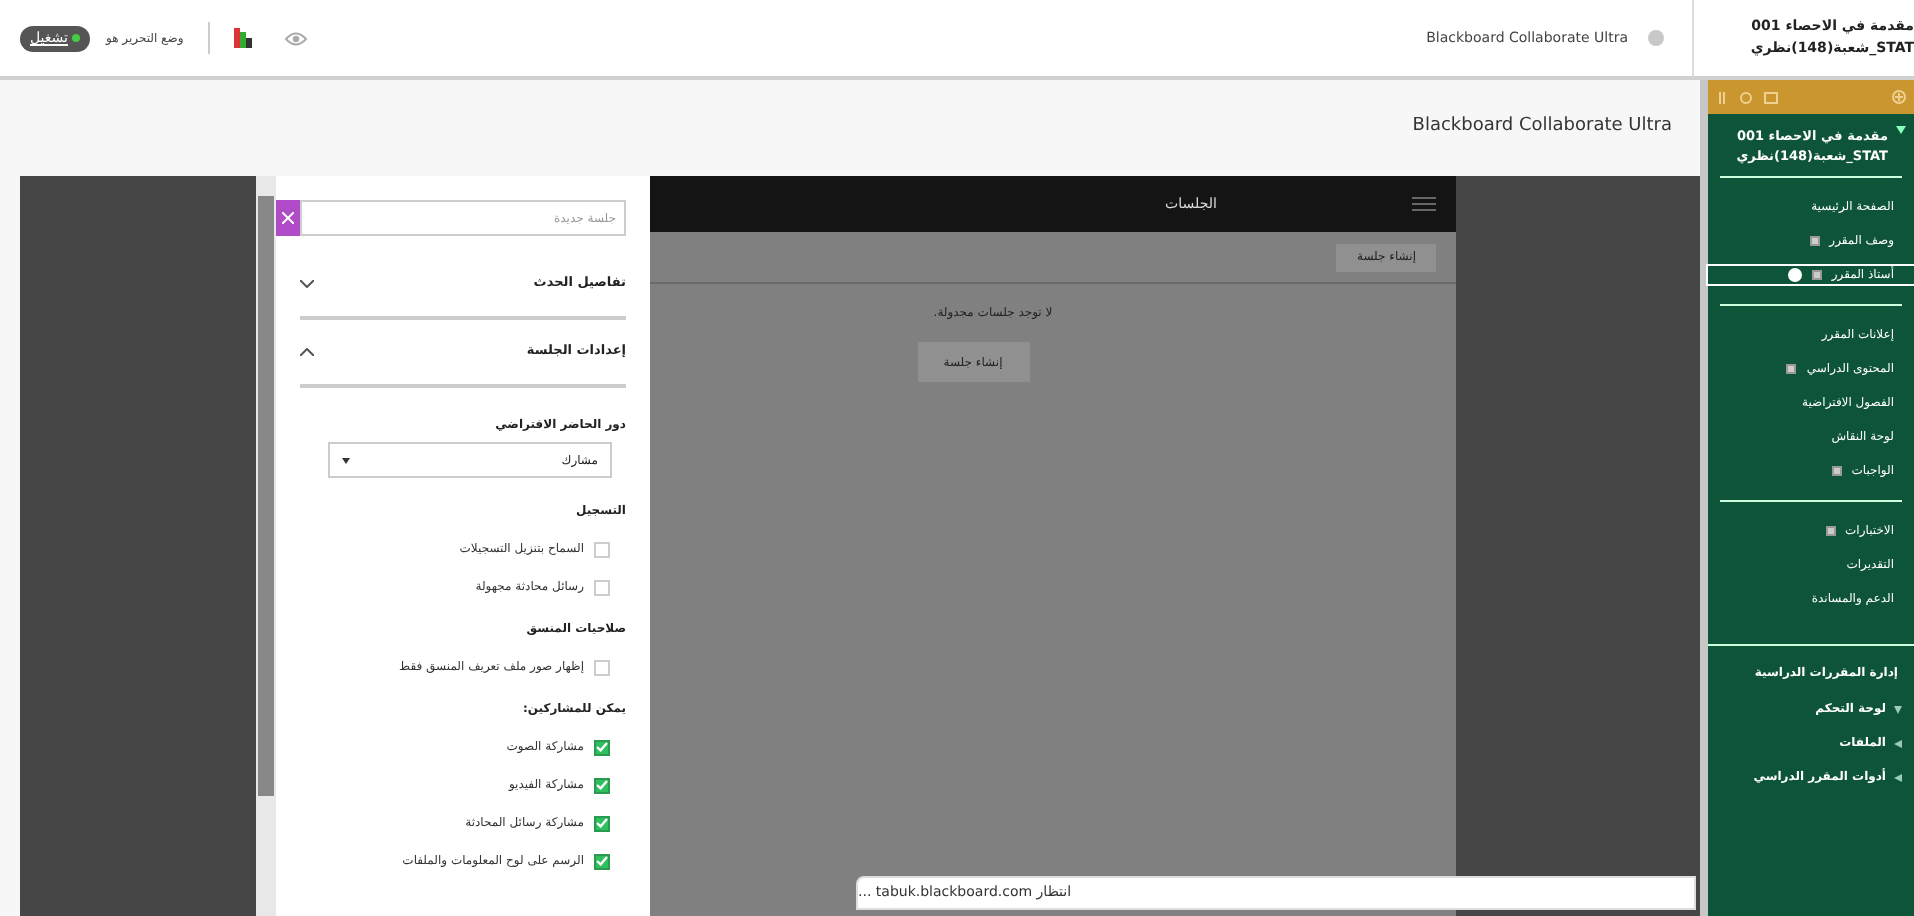 The width and height of the screenshot is (1914, 916). Describe the element at coordinates (307, 352) in the screenshot. I see `chevron-up-icon` at that location.